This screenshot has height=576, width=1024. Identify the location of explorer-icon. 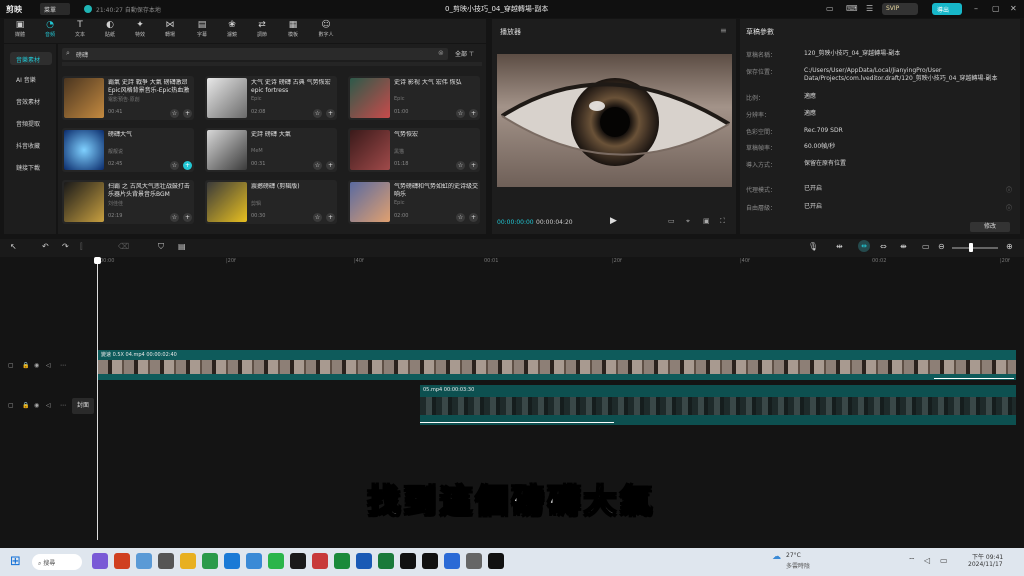
(188, 561).